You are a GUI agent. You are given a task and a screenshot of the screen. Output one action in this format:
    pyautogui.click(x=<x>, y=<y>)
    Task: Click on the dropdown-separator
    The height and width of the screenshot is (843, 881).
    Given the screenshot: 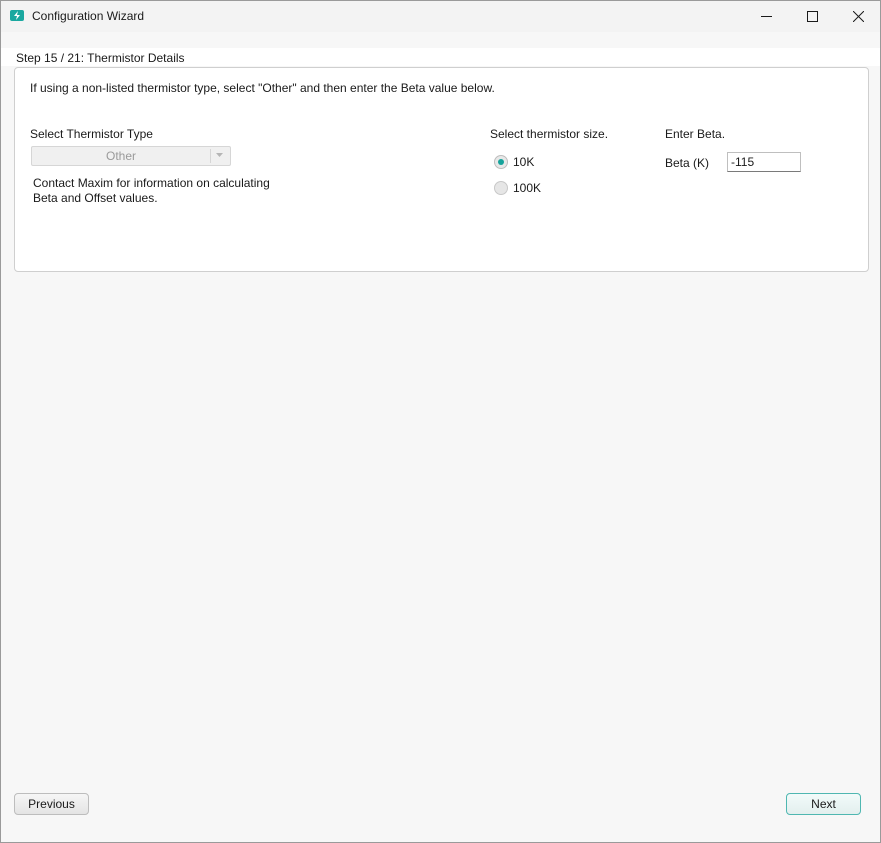 What is the action you would take?
    pyautogui.click(x=210, y=156)
    